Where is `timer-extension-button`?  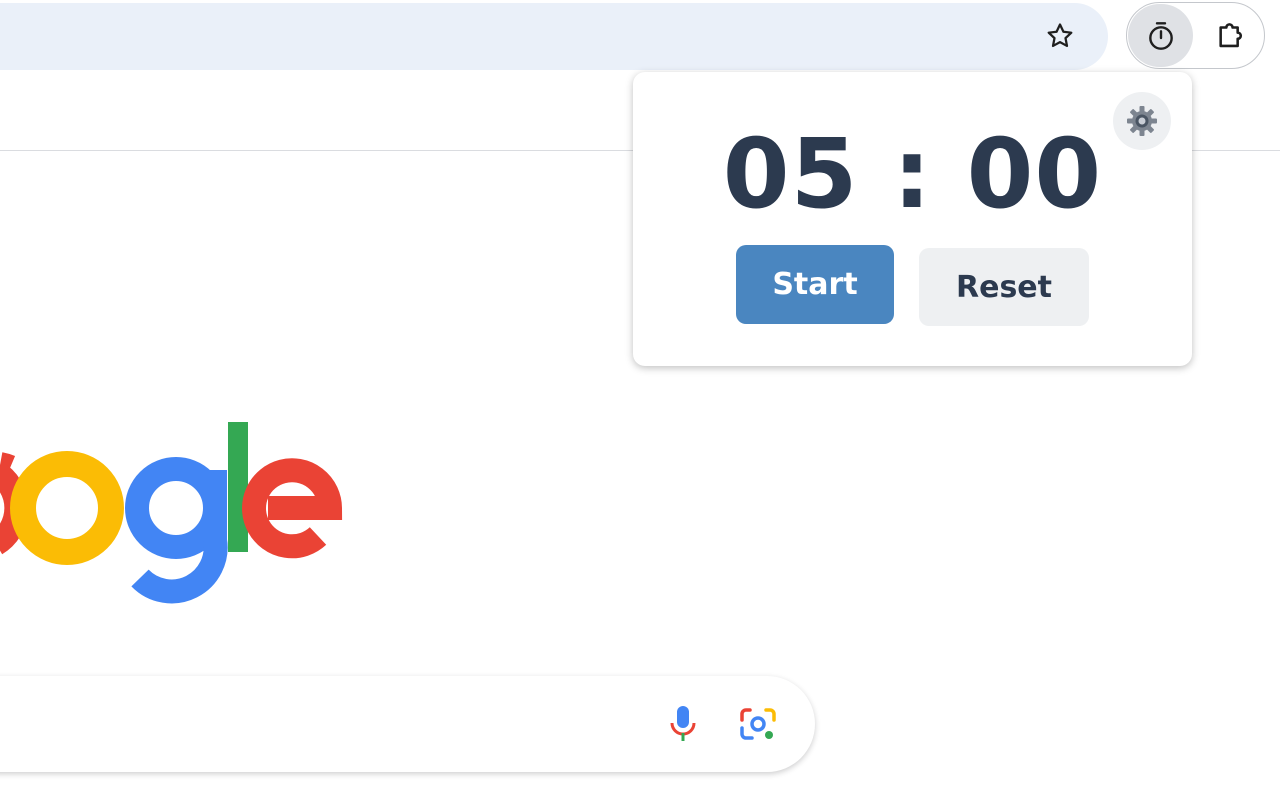 timer-extension-button is located at coordinates (1160, 35).